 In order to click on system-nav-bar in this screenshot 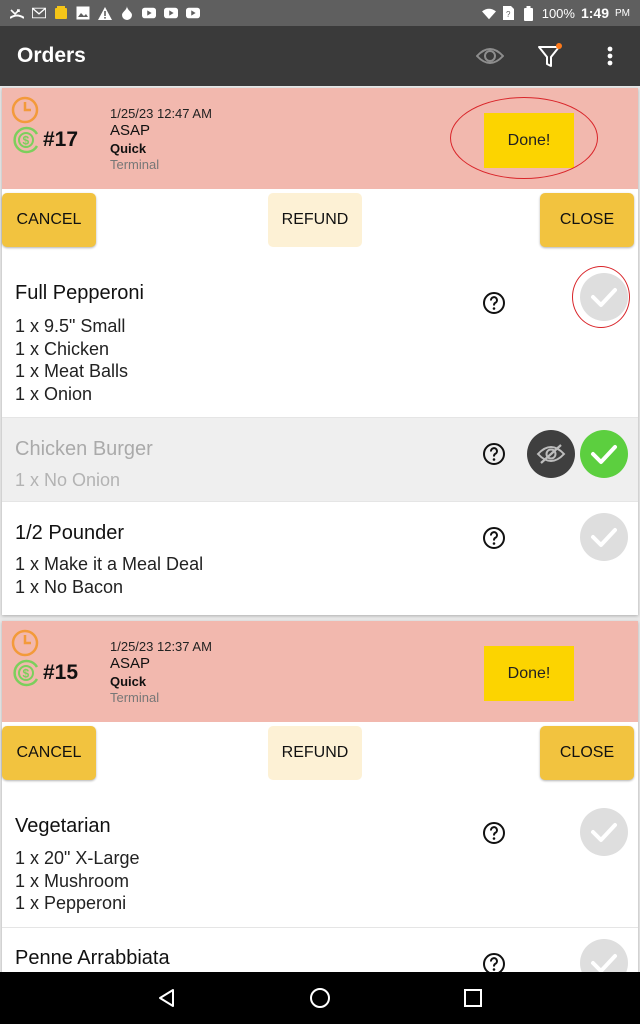, I will do `click(320, 998)`.